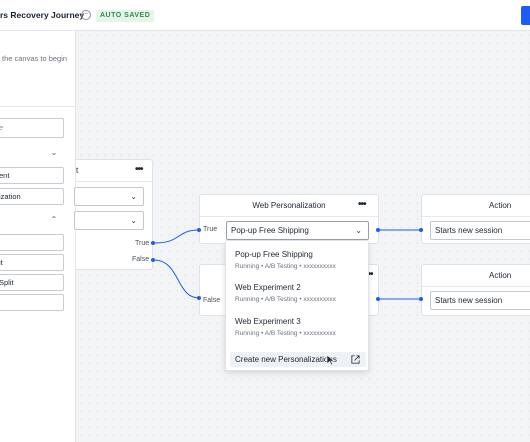  What do you see at coordinates (212, 300) in the screenshot?
I see `branch-false-label: False` at bounding box center [212, 300].